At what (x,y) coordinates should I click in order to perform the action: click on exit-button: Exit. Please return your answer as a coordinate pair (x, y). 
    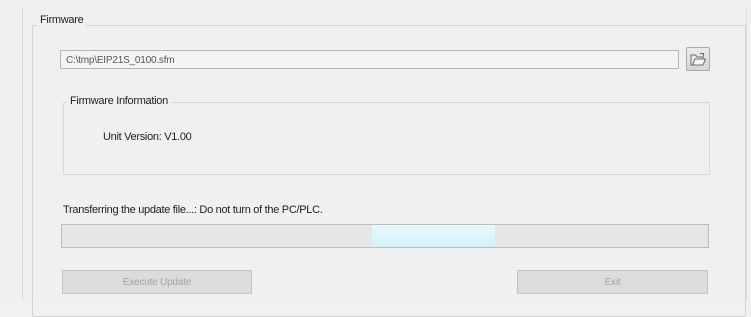
    Looking at the image, I should click on (612, 282).